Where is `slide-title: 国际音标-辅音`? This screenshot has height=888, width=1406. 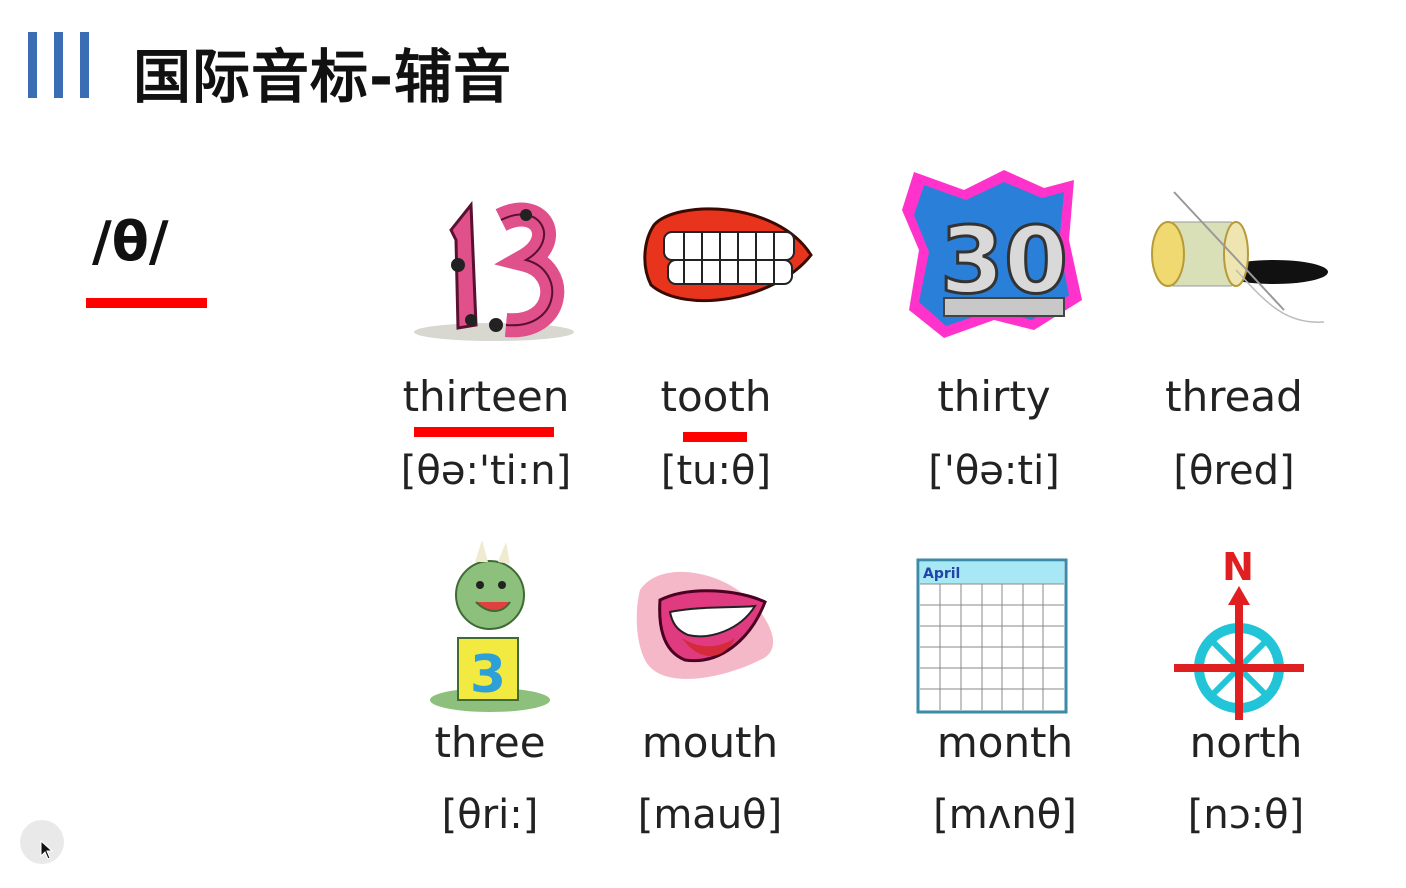
slide-title: 国际音标-辅音 is located at coordinates (323, 77).